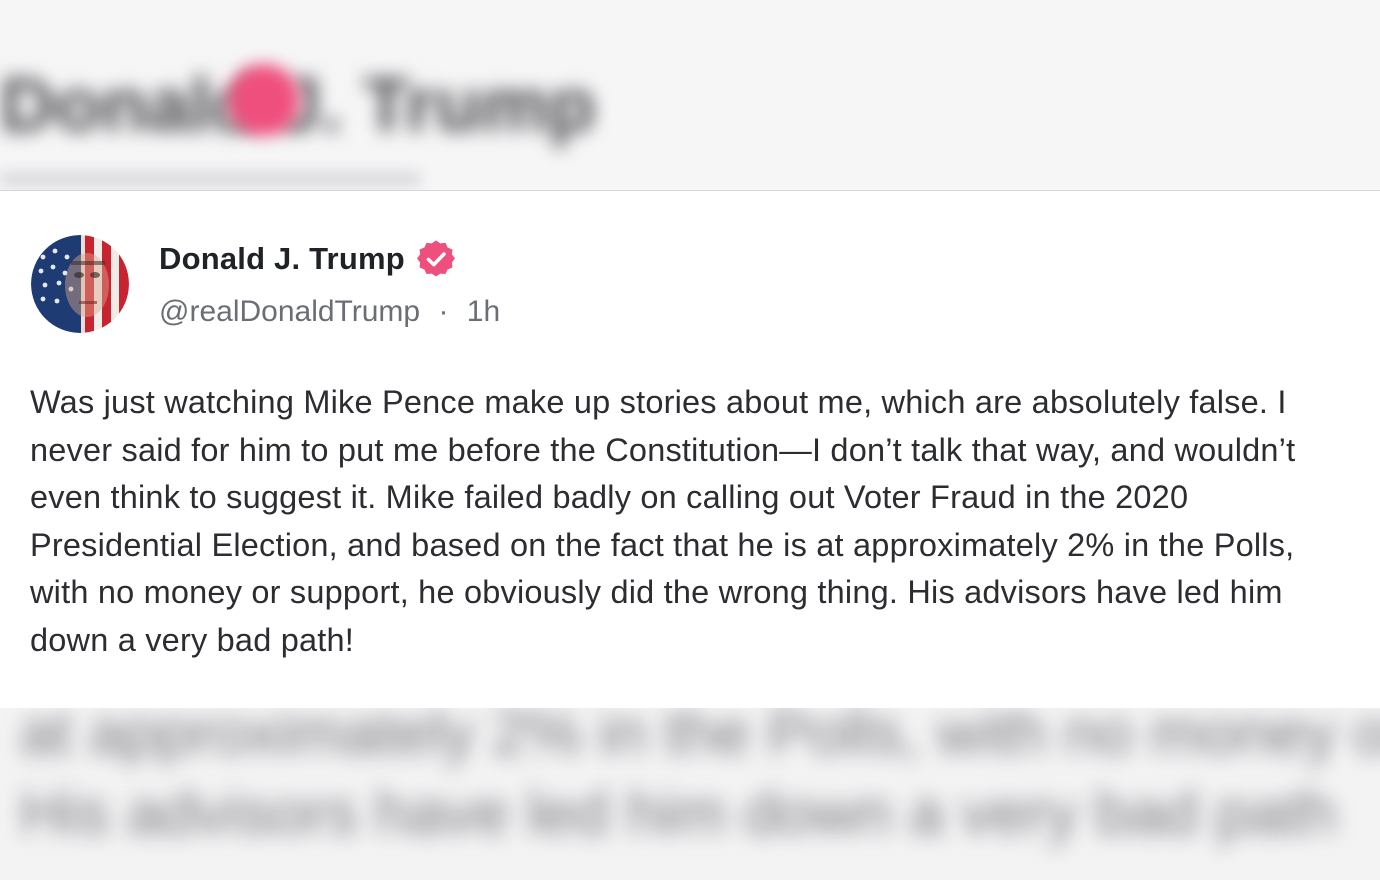 This screenshot has height=880, width=1380. I want to click on author-meta-row: @realDonaldTrump · 1h, so click(329, 312).